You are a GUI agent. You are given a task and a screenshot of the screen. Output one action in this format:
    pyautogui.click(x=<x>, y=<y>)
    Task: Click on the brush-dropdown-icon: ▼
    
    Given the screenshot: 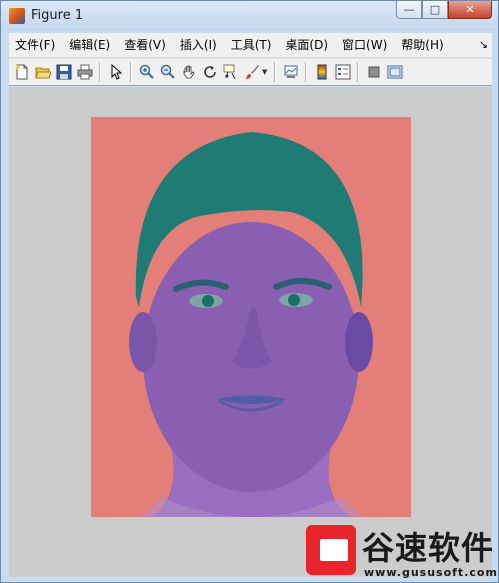 What is the action you would take?
    pyautogui.click(x=266, y=72)
    